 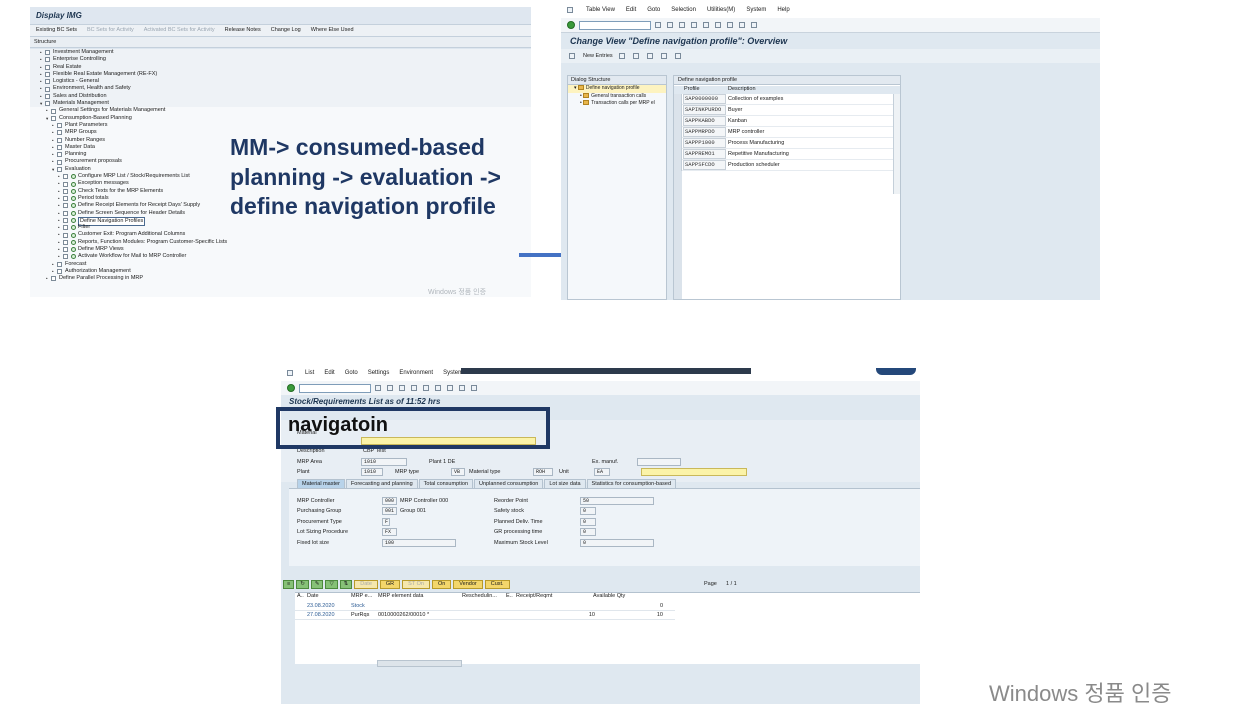 What do you see at coordinates (85, 140) in the screenshot?
I see `img-tree-label: Number Ranges` at bounding box center [85, 140].